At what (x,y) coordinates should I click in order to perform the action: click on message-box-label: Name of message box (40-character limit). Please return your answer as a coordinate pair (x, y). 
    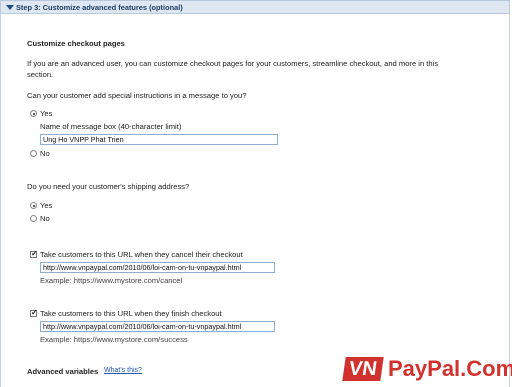
    Looking at the image, I should click on (111, 126).